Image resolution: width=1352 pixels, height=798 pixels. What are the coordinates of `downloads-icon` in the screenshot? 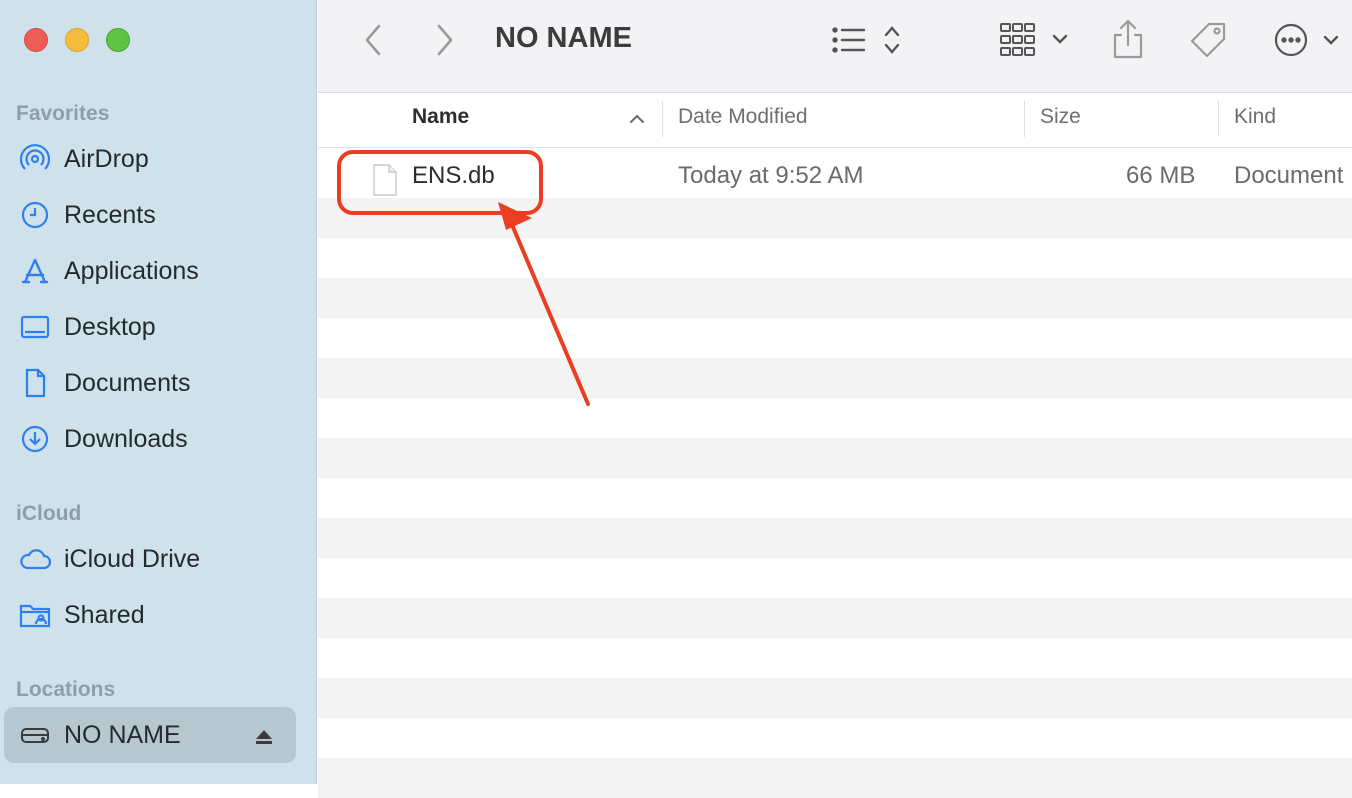 It's located at (35, 439).